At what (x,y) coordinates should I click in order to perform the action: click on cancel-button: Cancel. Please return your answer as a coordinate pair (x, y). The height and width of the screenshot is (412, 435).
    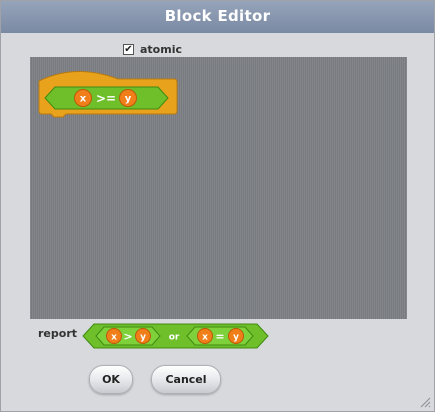
    Looking at the image, I should click on (186, 379).